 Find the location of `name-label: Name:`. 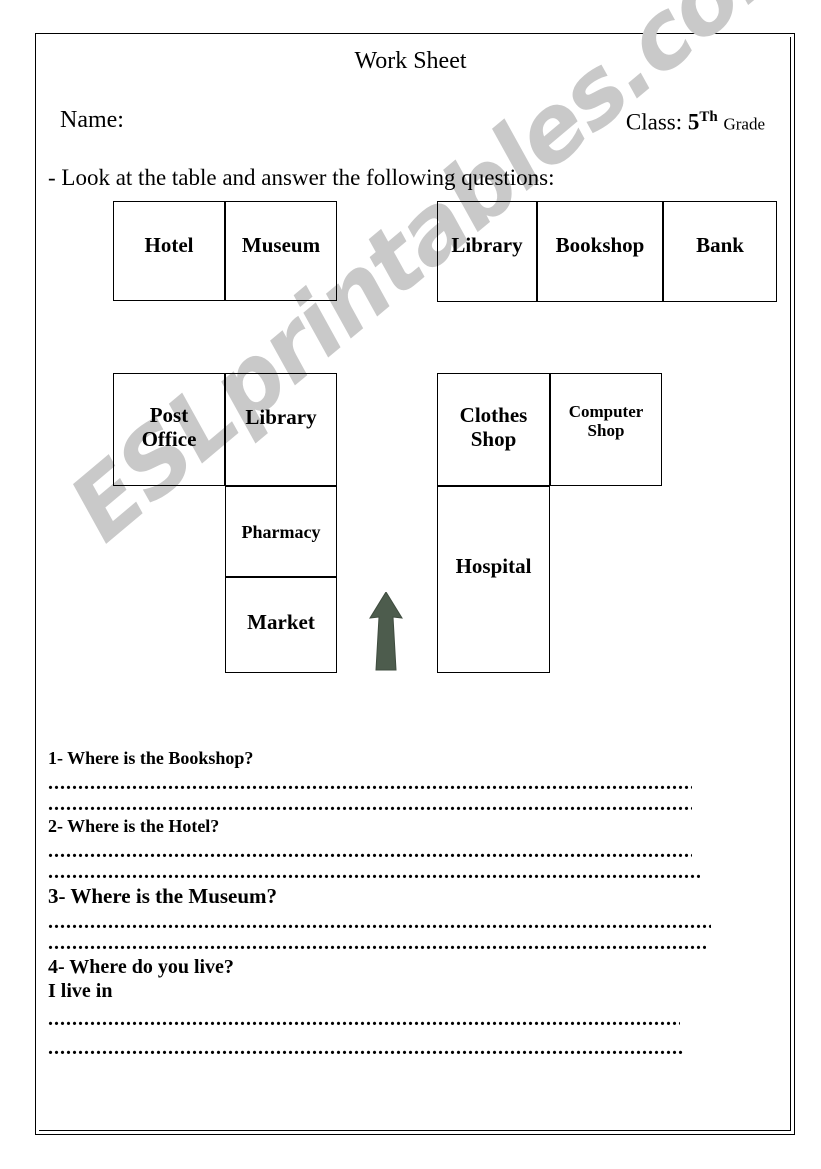

name-label: Name: is located at coordinates (92, 120).